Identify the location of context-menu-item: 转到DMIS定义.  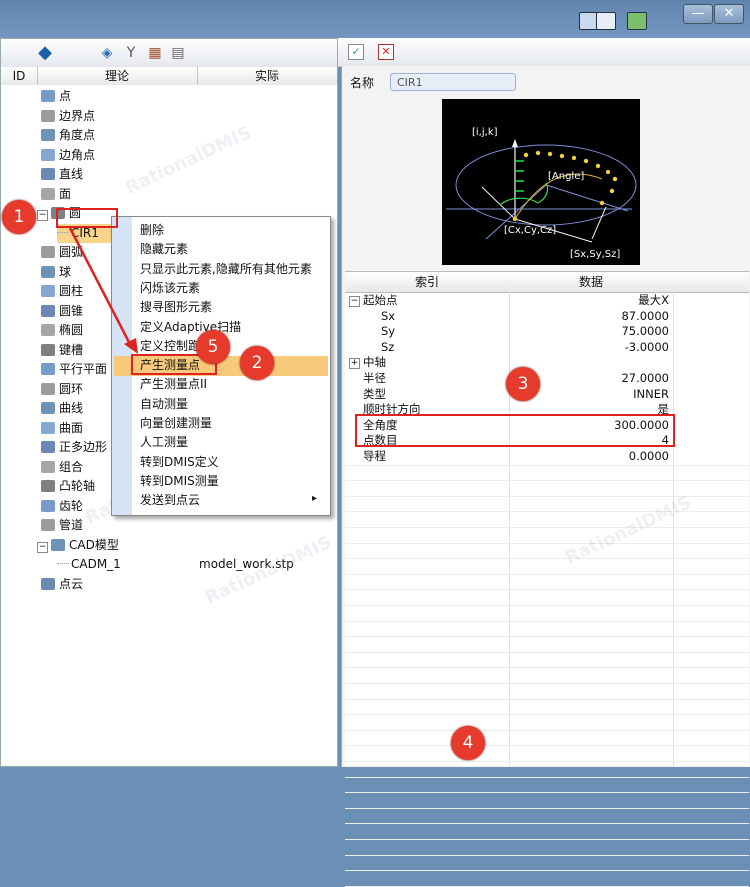
(179, 462).